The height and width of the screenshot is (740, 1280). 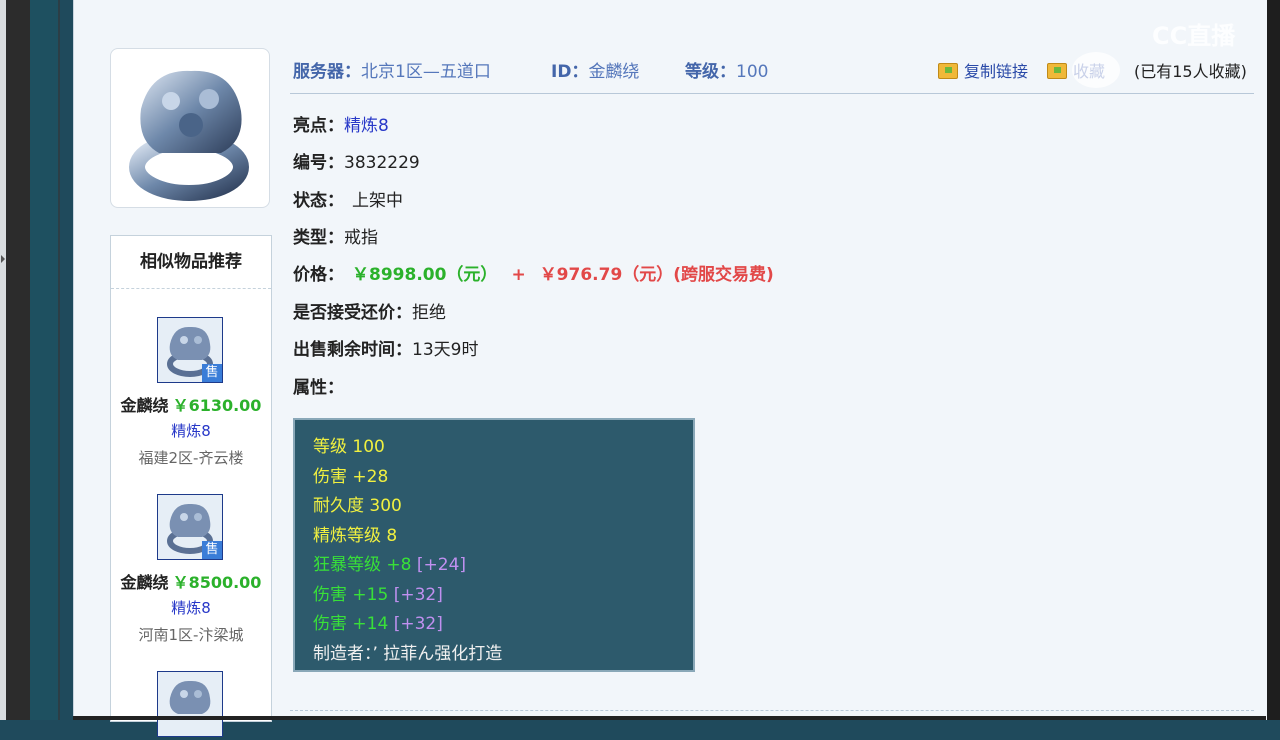 What do you see at coordinates (1273, 360) in the screenshot?
I see `right-edge` at bounding box center [1273, 360].